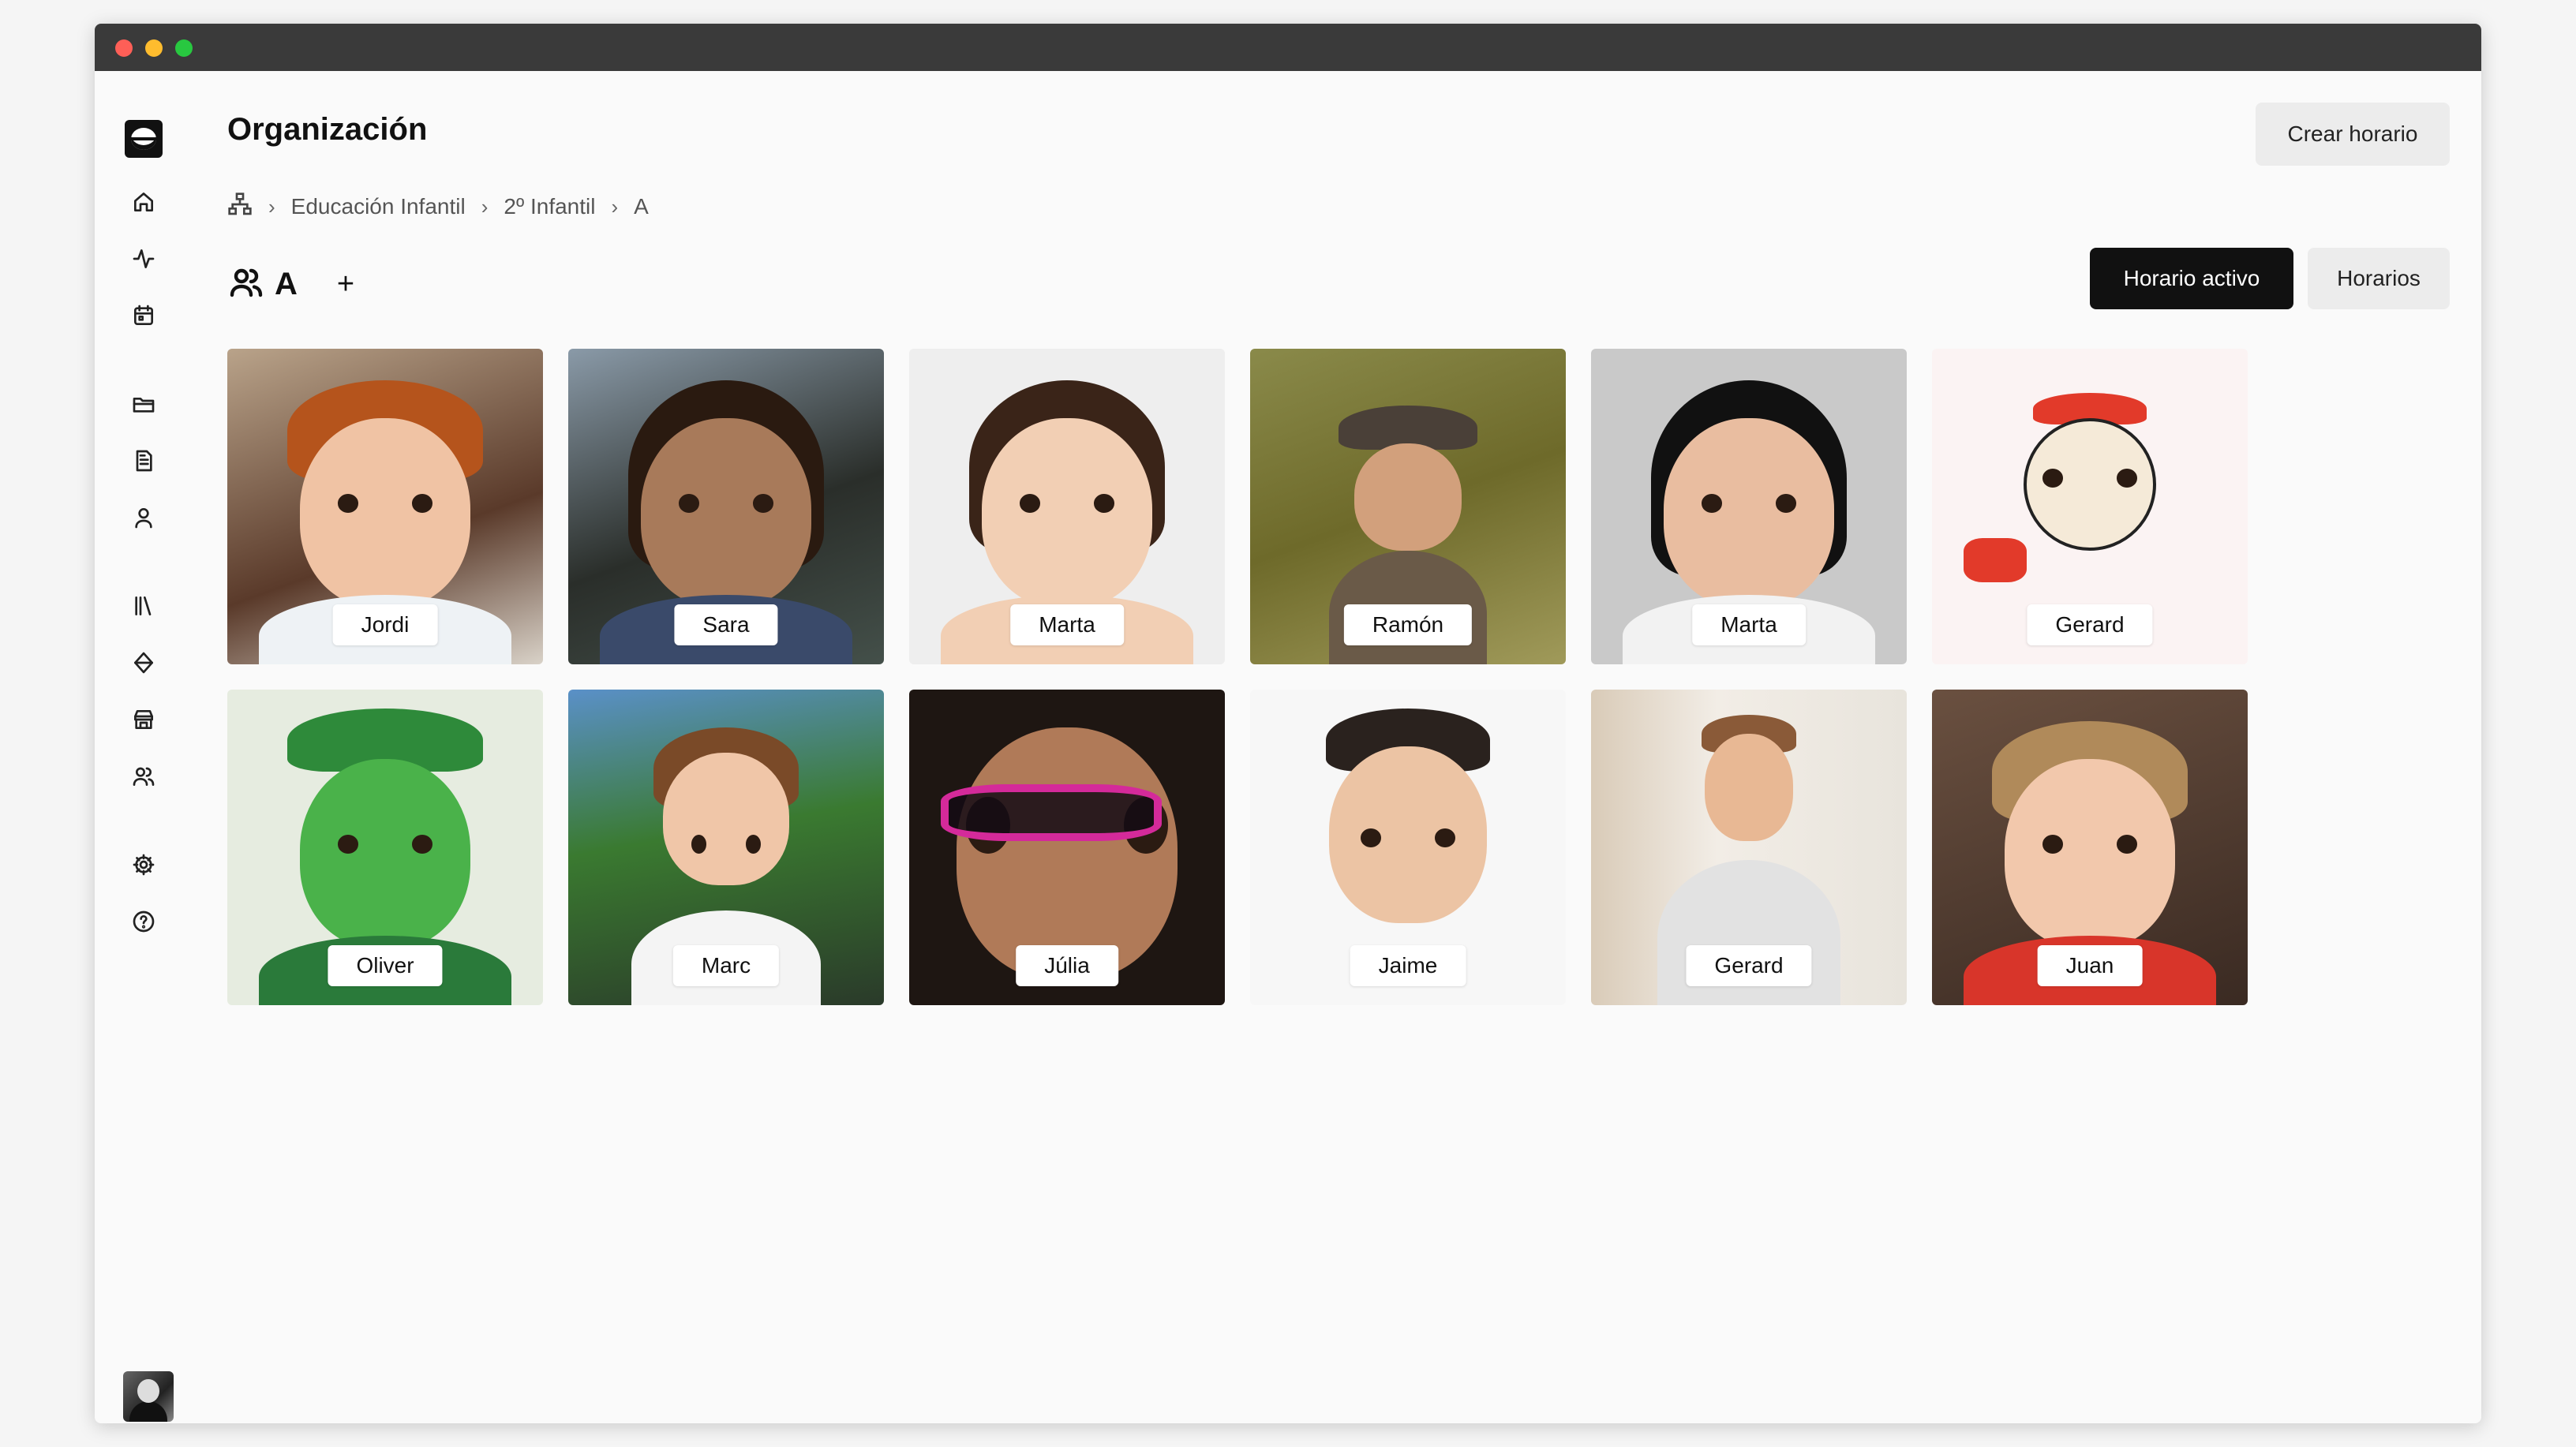 Image resolution: width=2576 pixels, height=1447 pixels. What do you see at coordinates (143, 720) in the screenshot?
I see `store-icon` at bounding box center [143, 720].